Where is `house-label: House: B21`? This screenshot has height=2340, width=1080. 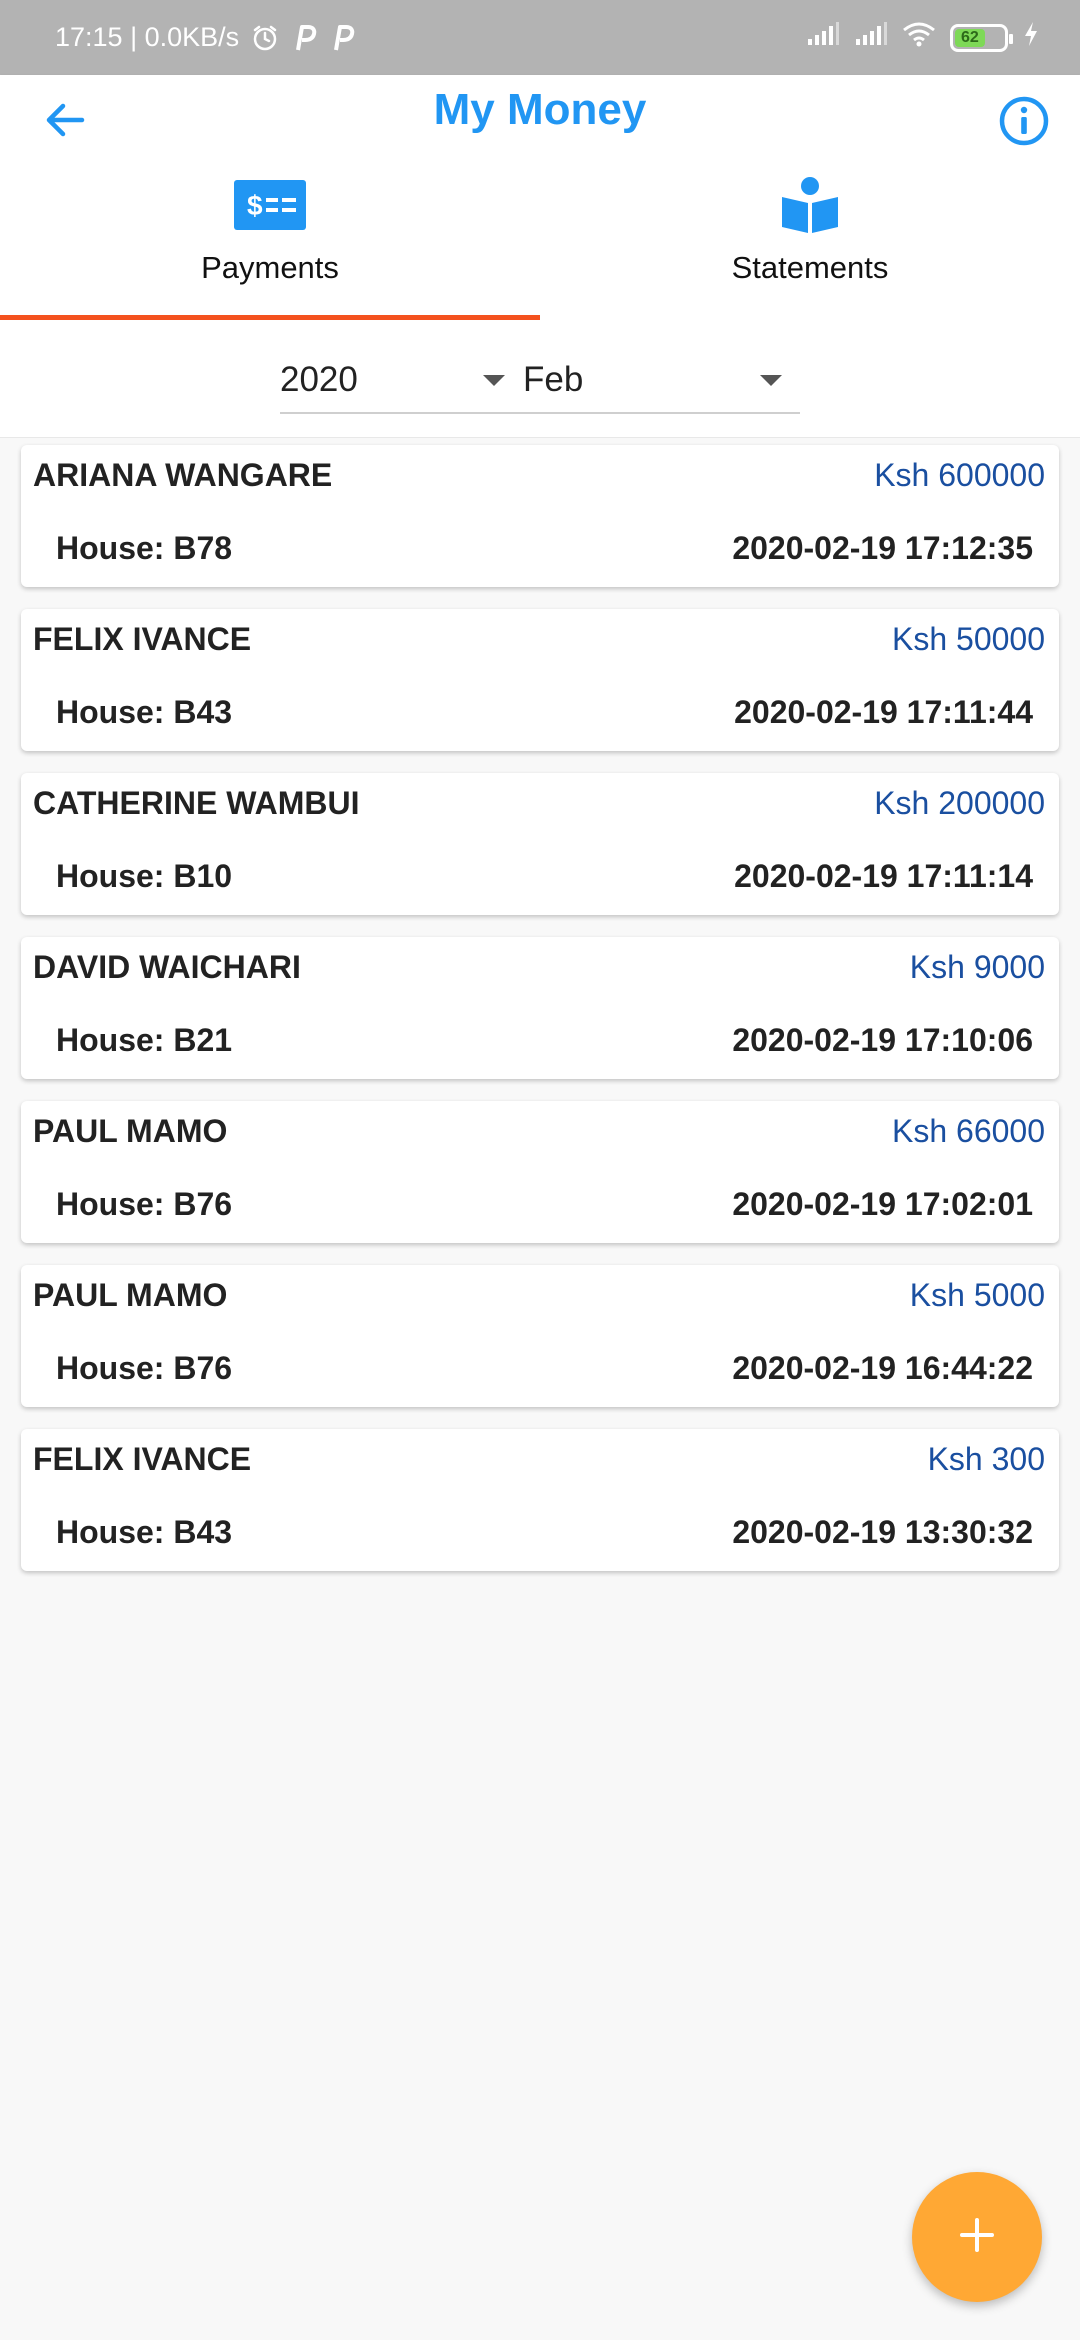 house-label: House: B21 is located at coordinates (144, 1040).